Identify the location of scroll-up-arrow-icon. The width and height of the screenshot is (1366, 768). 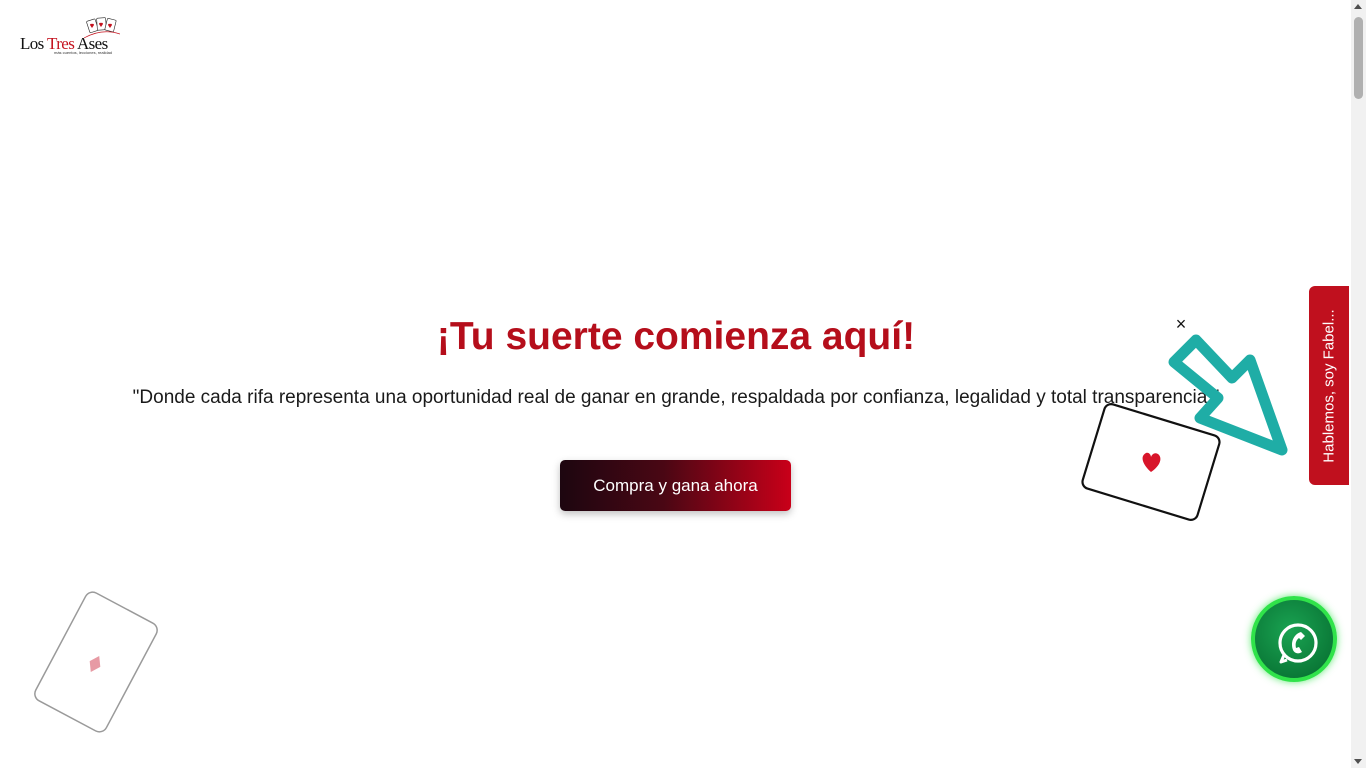
(1358, 6).